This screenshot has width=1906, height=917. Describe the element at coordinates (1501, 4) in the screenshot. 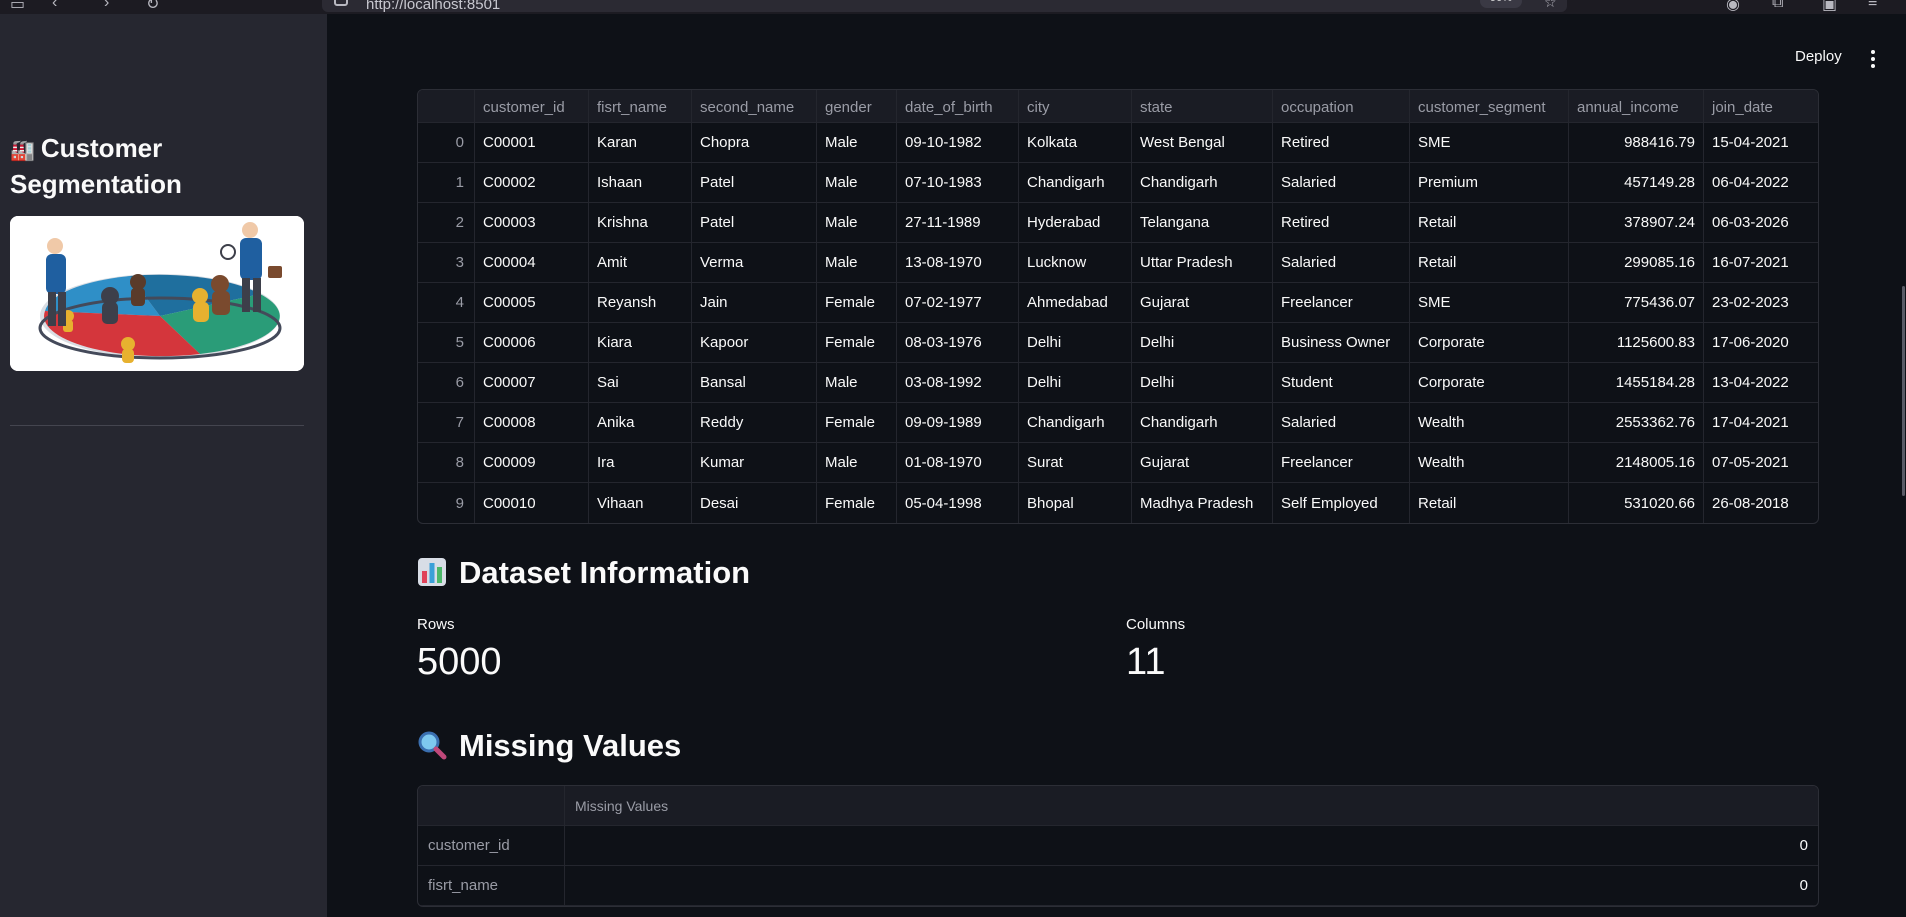

I see `zoom-badge: 90%` at that location.